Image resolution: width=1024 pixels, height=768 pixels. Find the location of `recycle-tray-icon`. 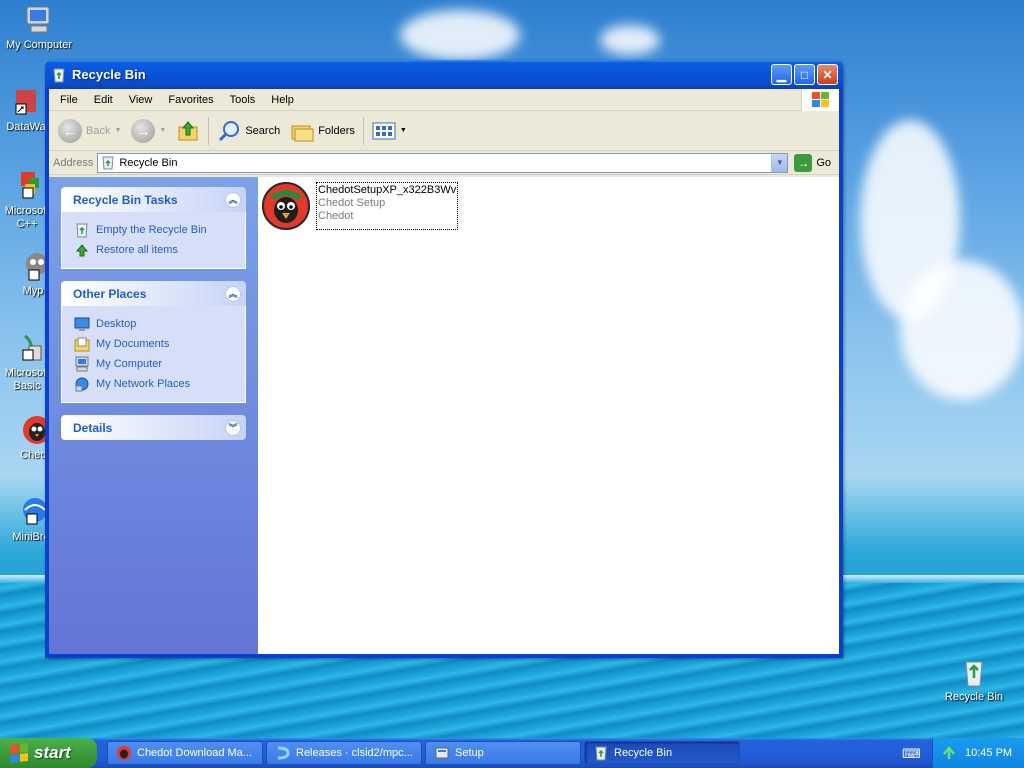

recycle-tray-icon is located at coordinates (949, 753).